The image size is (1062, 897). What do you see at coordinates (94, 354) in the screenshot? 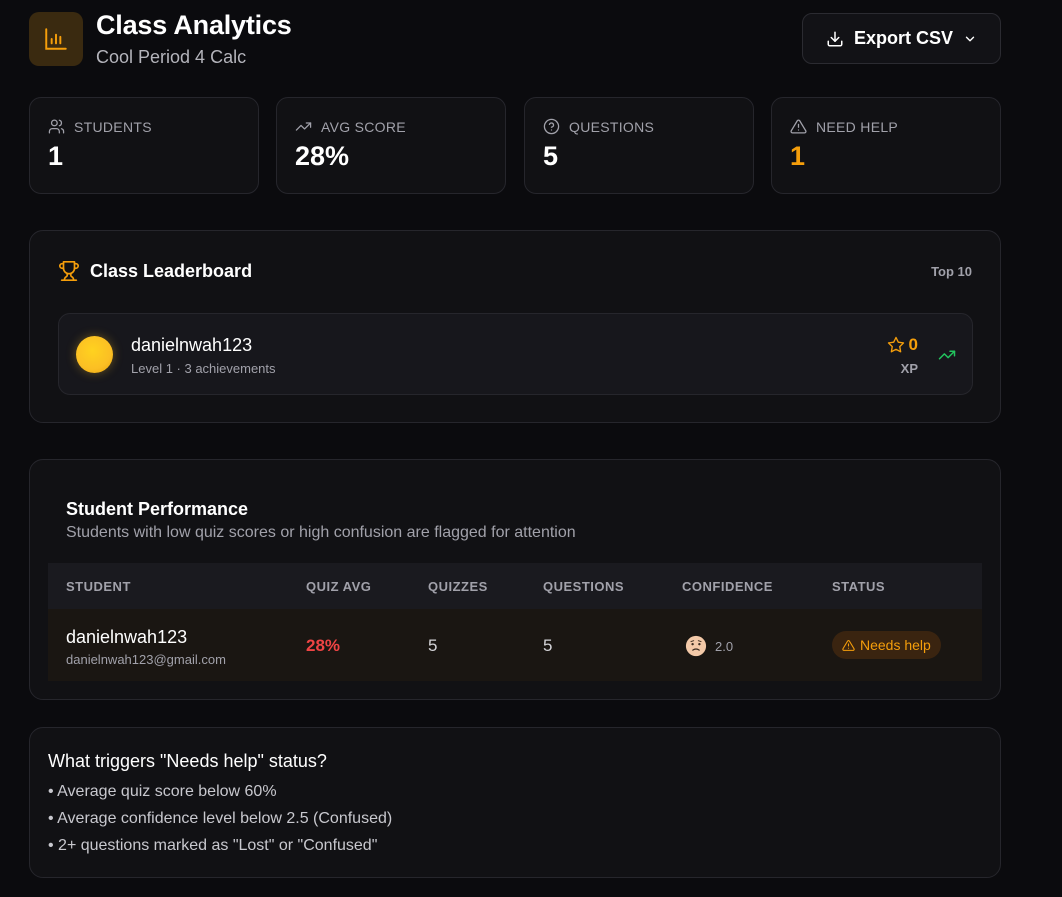
I see `avatar` at bounding box center [94, 354].